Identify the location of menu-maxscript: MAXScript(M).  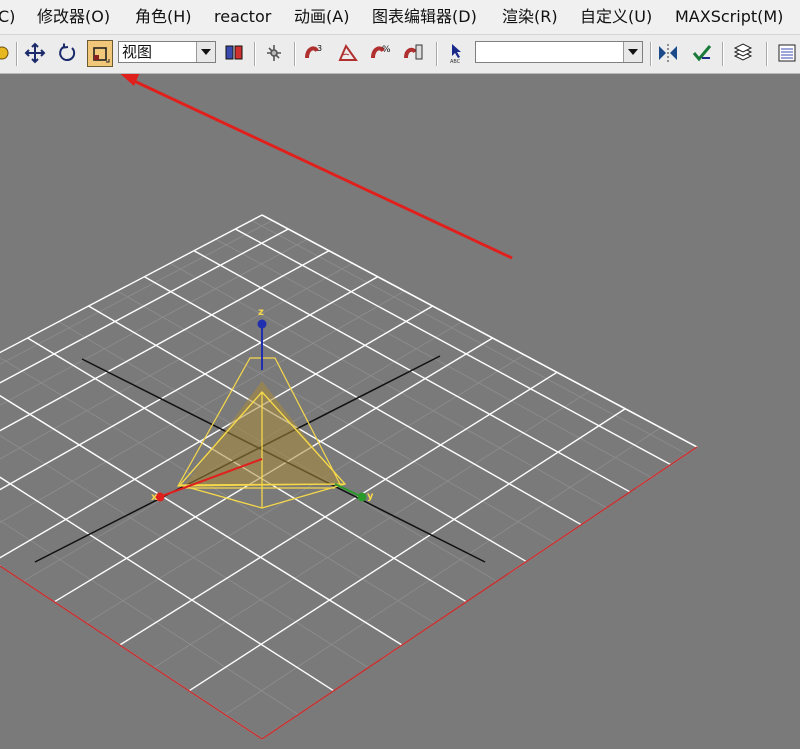
(729, 17).